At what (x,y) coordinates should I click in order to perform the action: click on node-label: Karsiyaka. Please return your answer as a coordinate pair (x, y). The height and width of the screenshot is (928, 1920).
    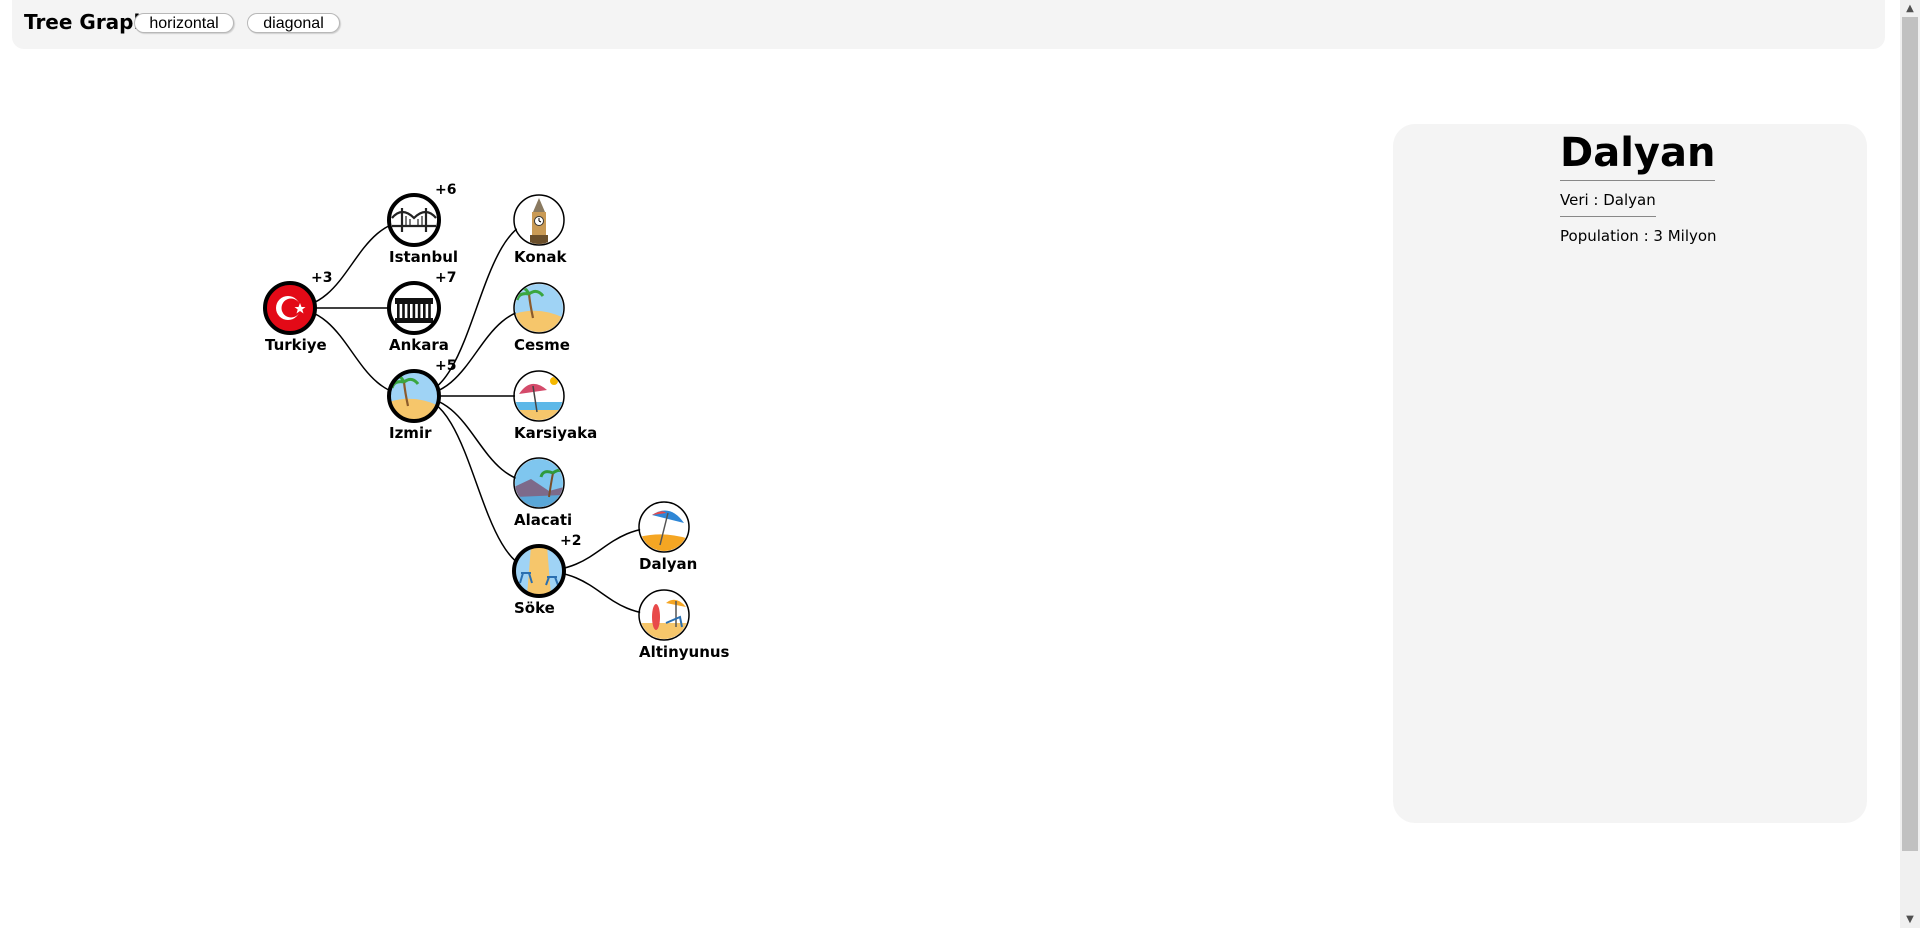
    Looking at the image, I should click on (555, 433).